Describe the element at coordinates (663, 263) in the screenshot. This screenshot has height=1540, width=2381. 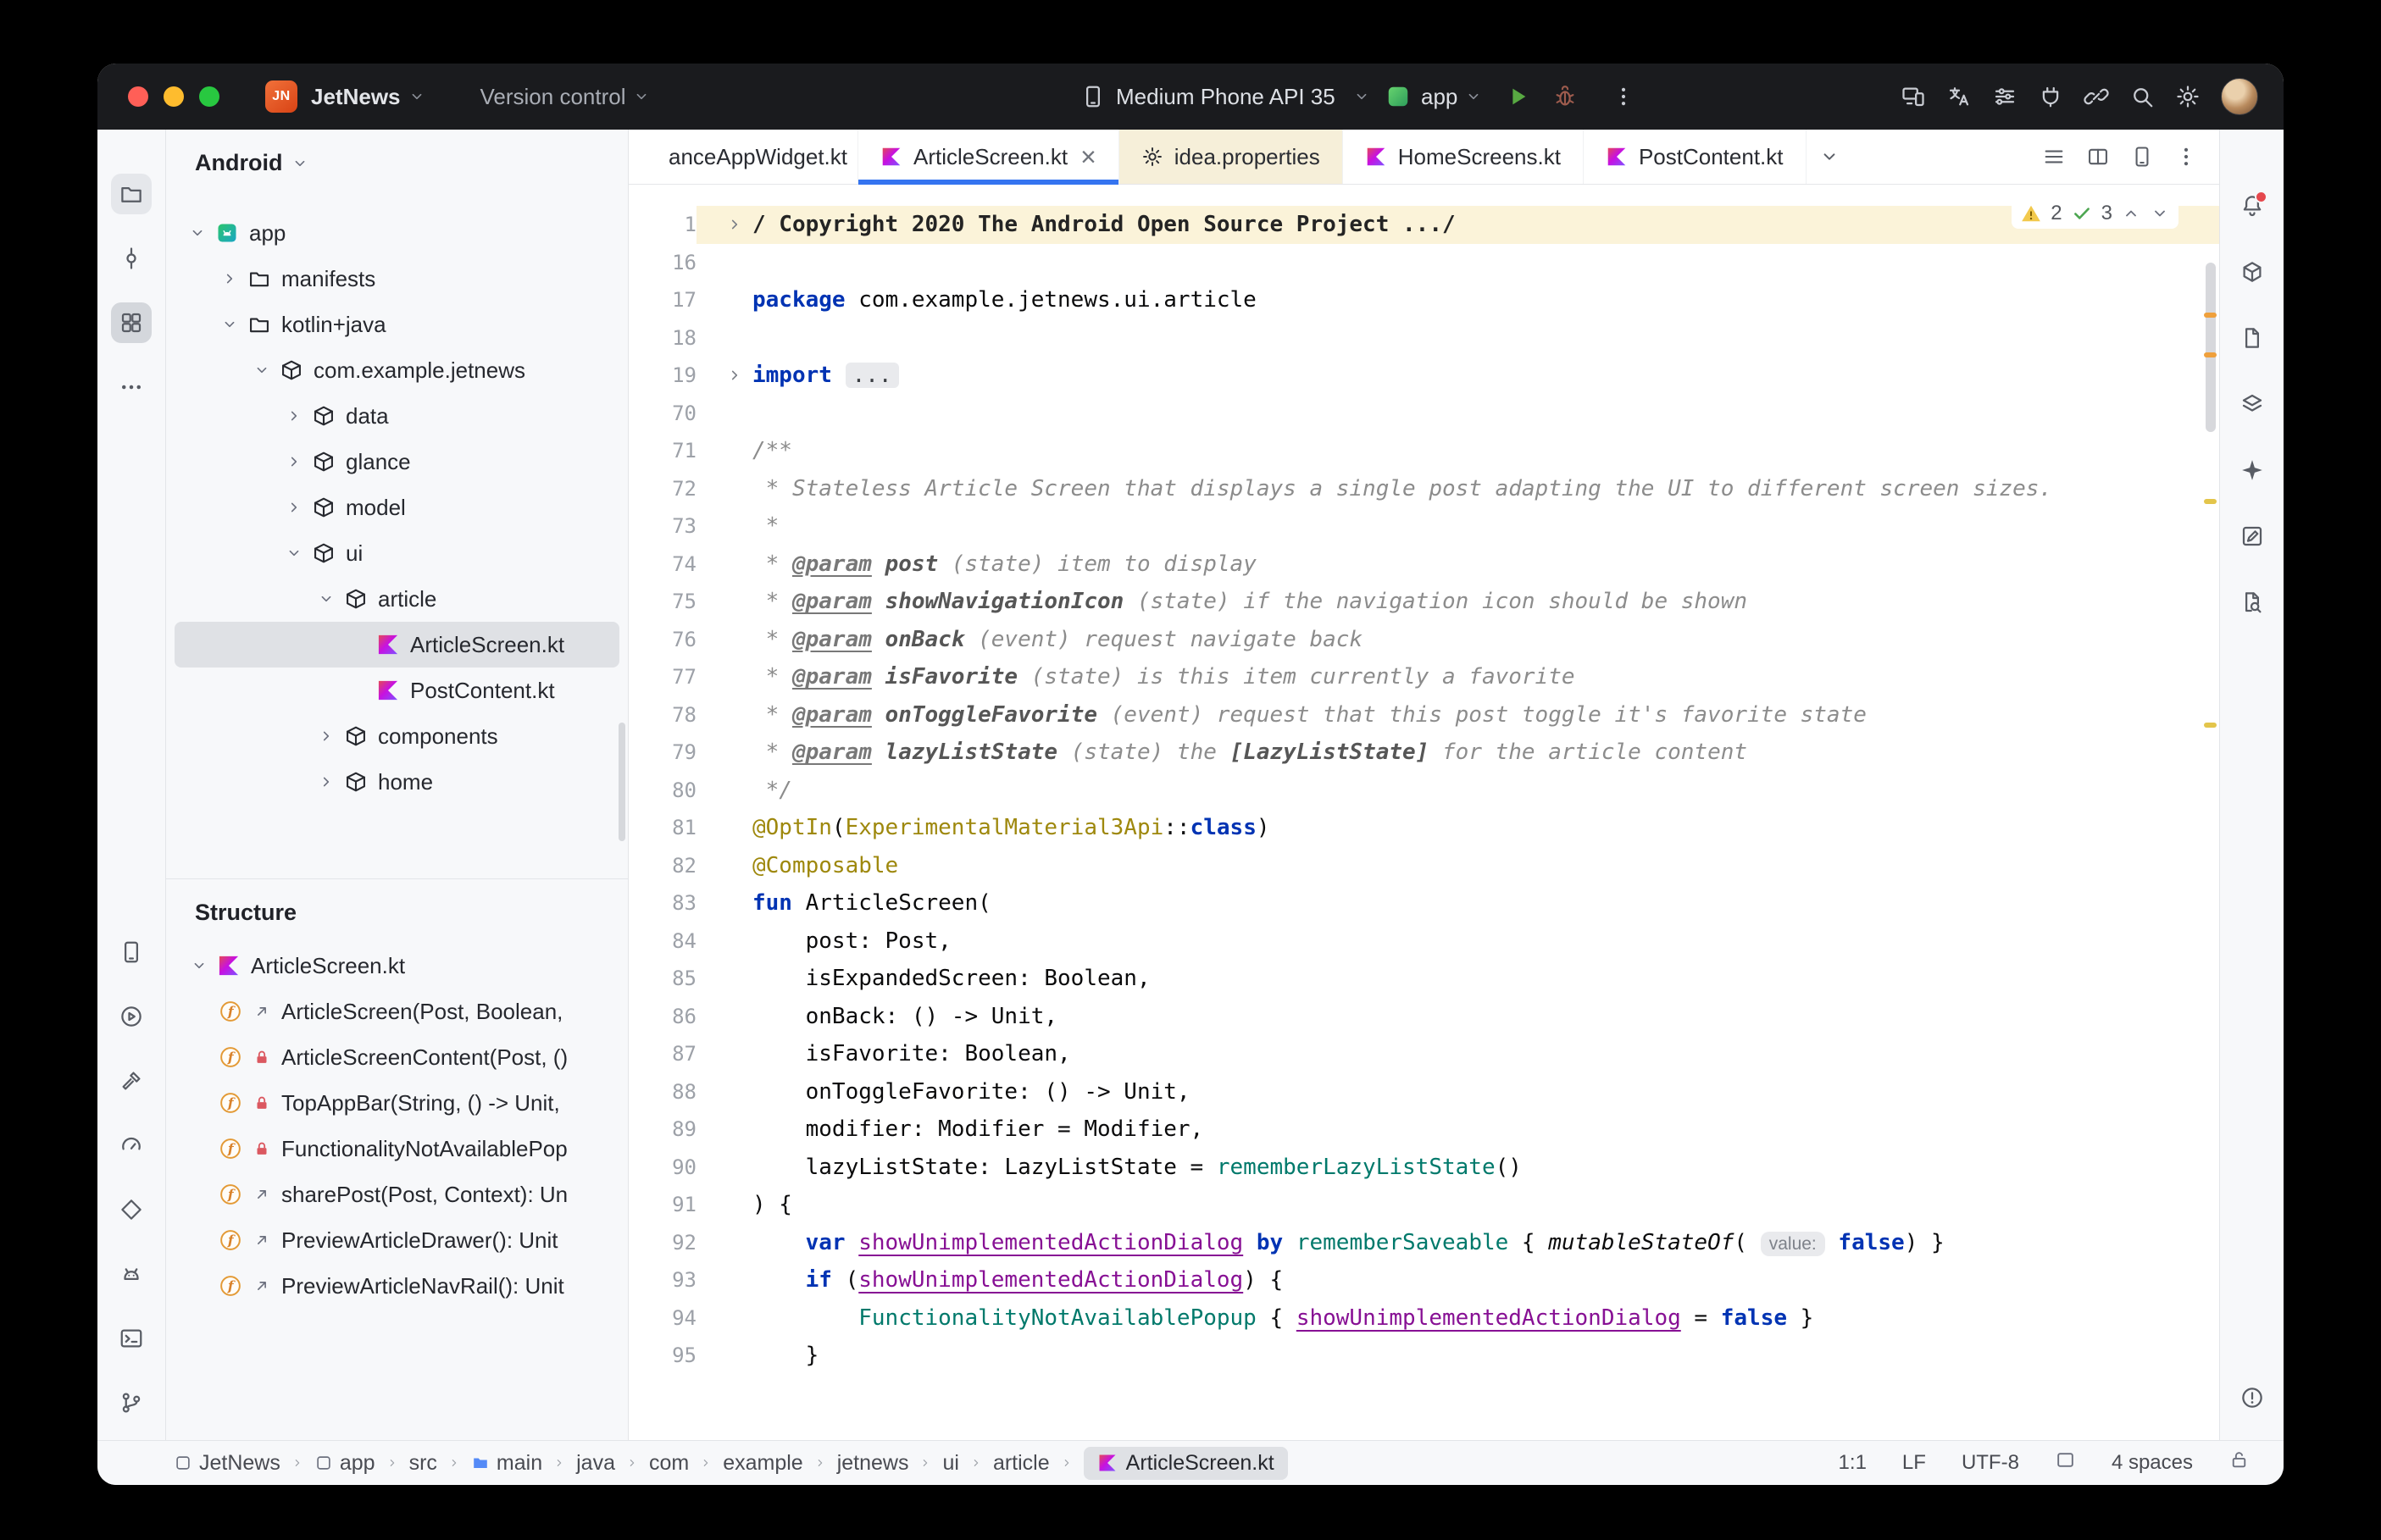
I see `line-number: 16` at that location.